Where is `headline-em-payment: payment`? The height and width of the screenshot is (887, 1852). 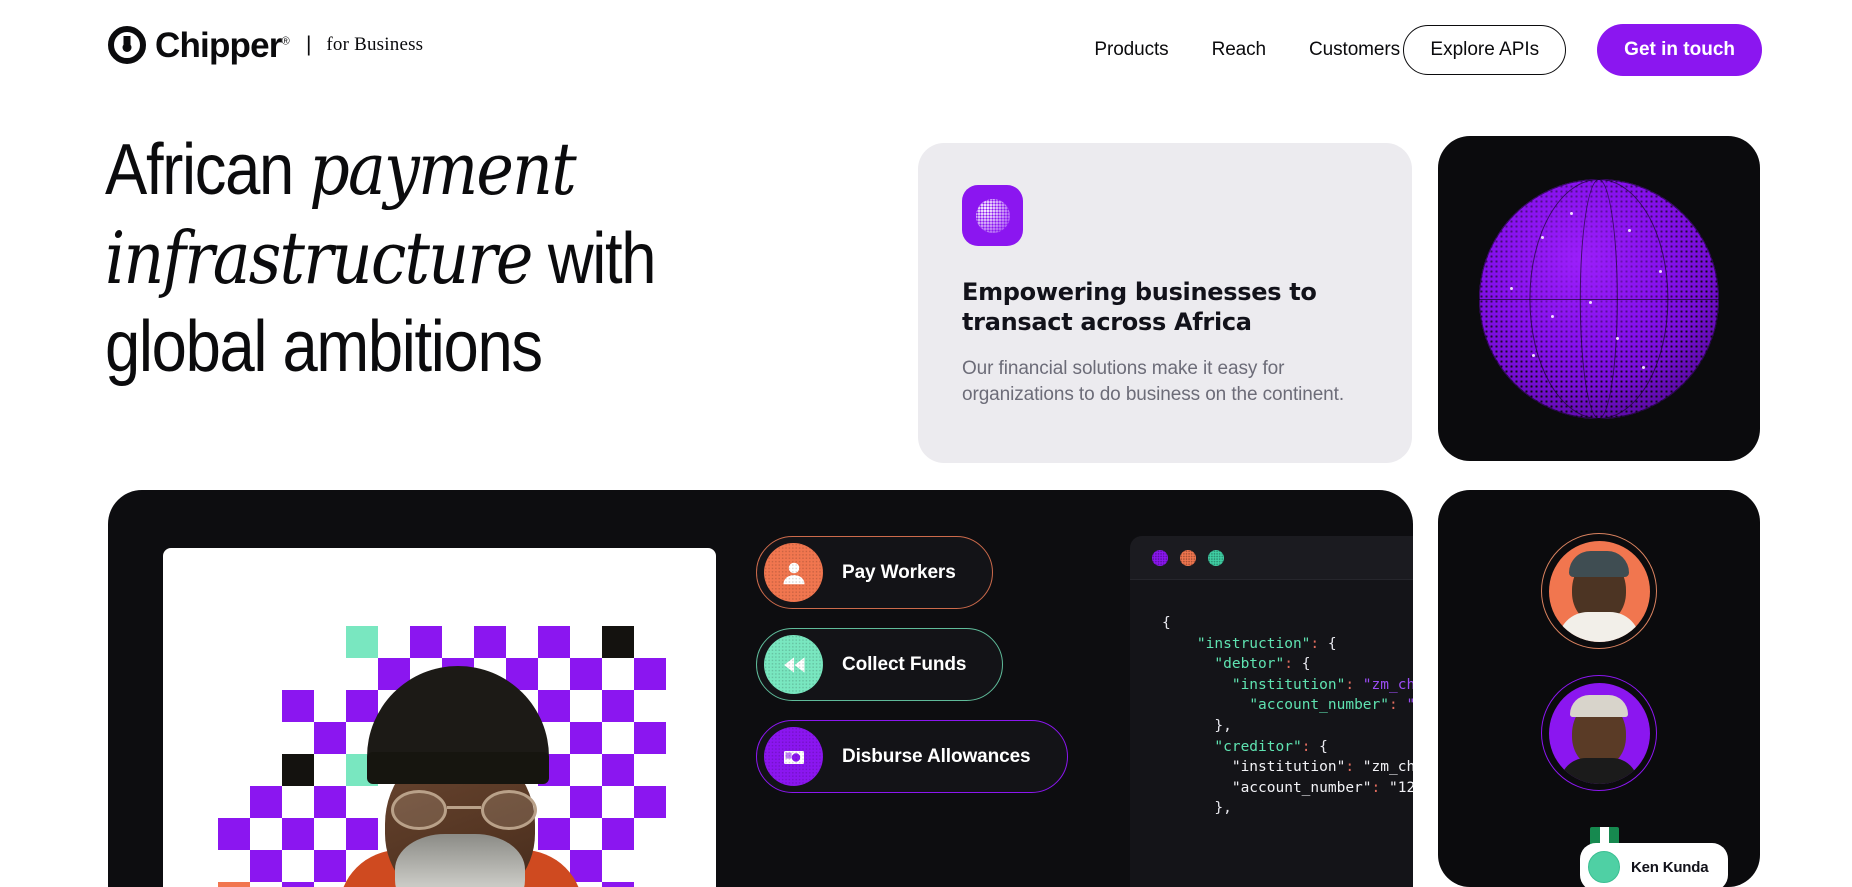 headline-em-payment: payment is located at coordinates (442, 169).